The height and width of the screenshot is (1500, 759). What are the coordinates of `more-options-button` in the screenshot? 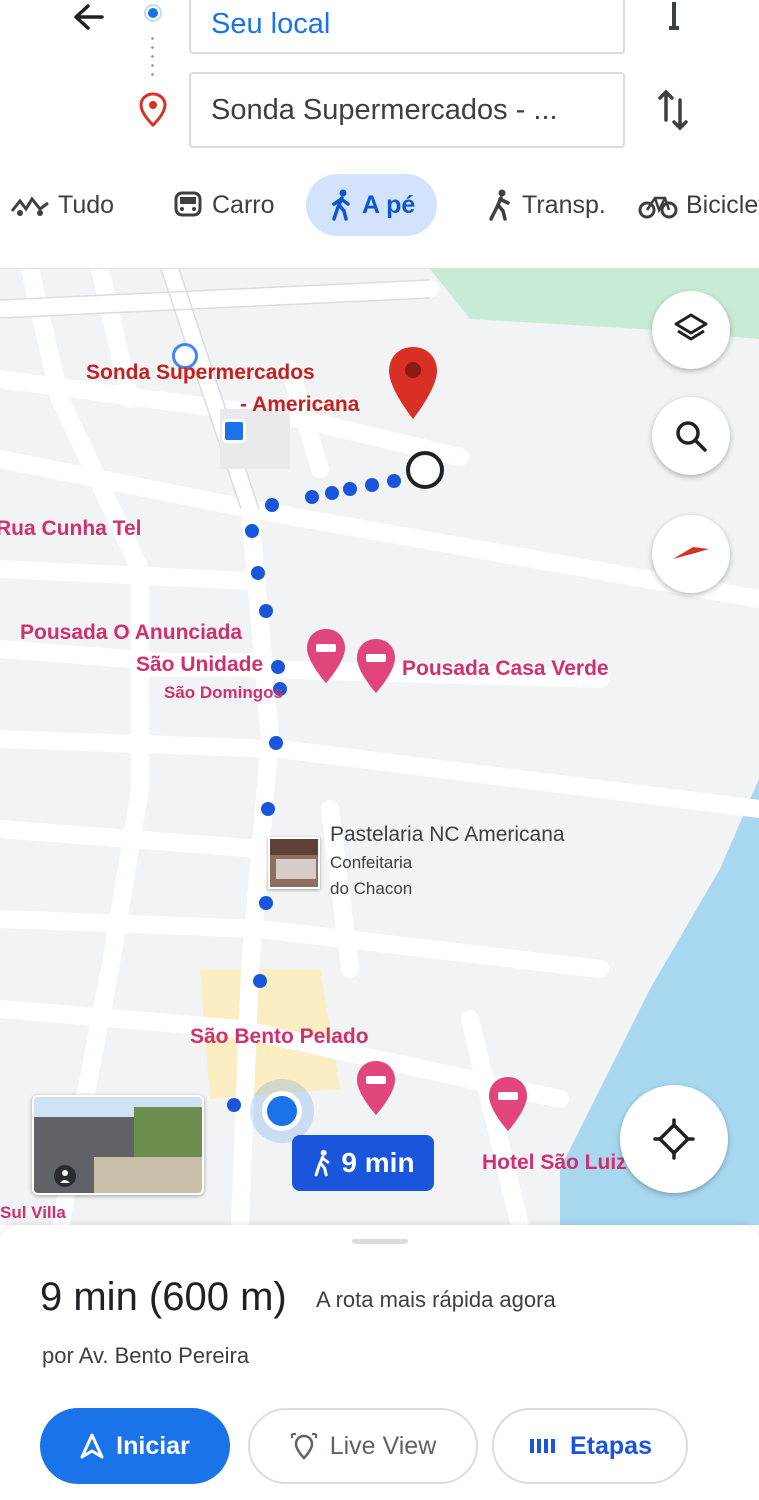 It's located at (674, 17).